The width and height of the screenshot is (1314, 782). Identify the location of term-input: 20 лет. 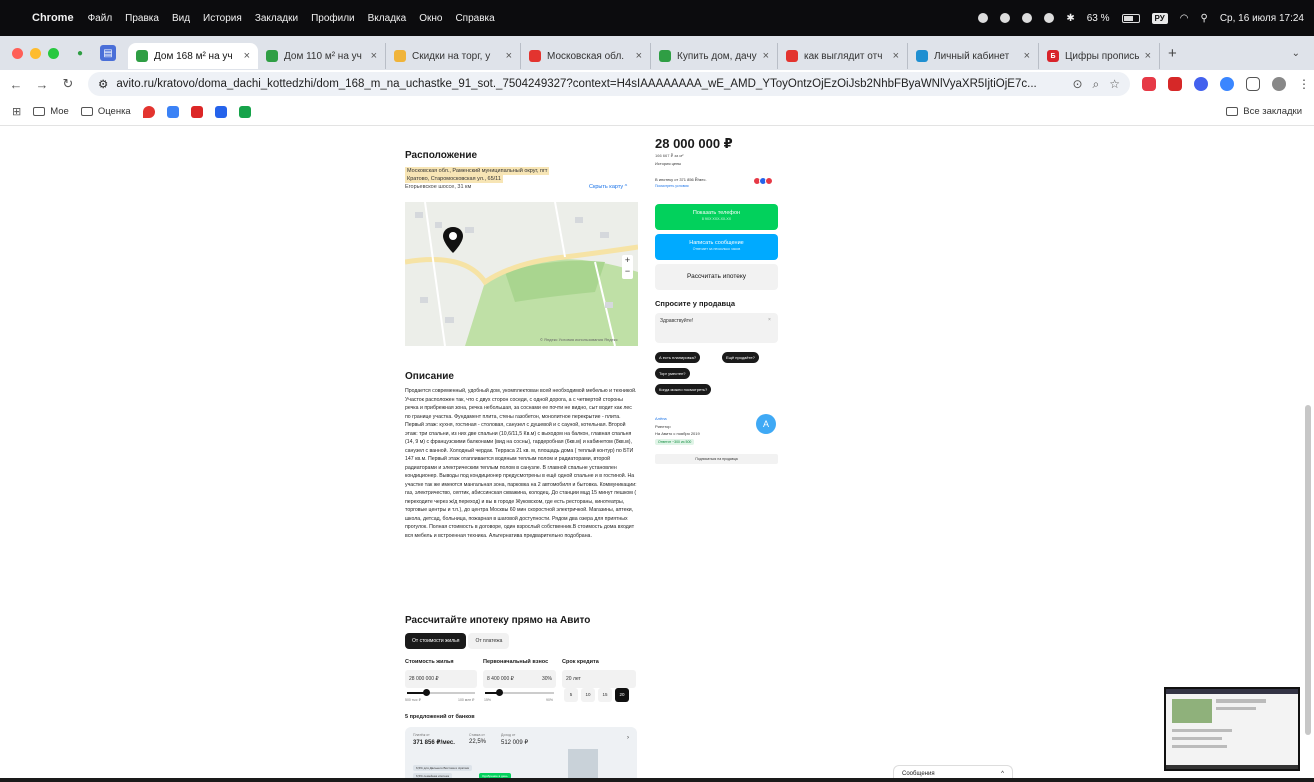
(599, 679).